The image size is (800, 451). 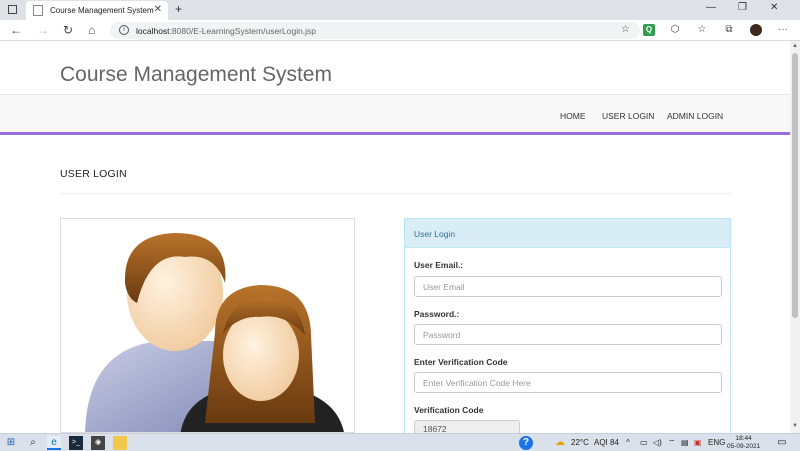 I want to click on browser-tab-bar: Course Management System ✕ + — ❐ ✕, so click(x=400, y=10).